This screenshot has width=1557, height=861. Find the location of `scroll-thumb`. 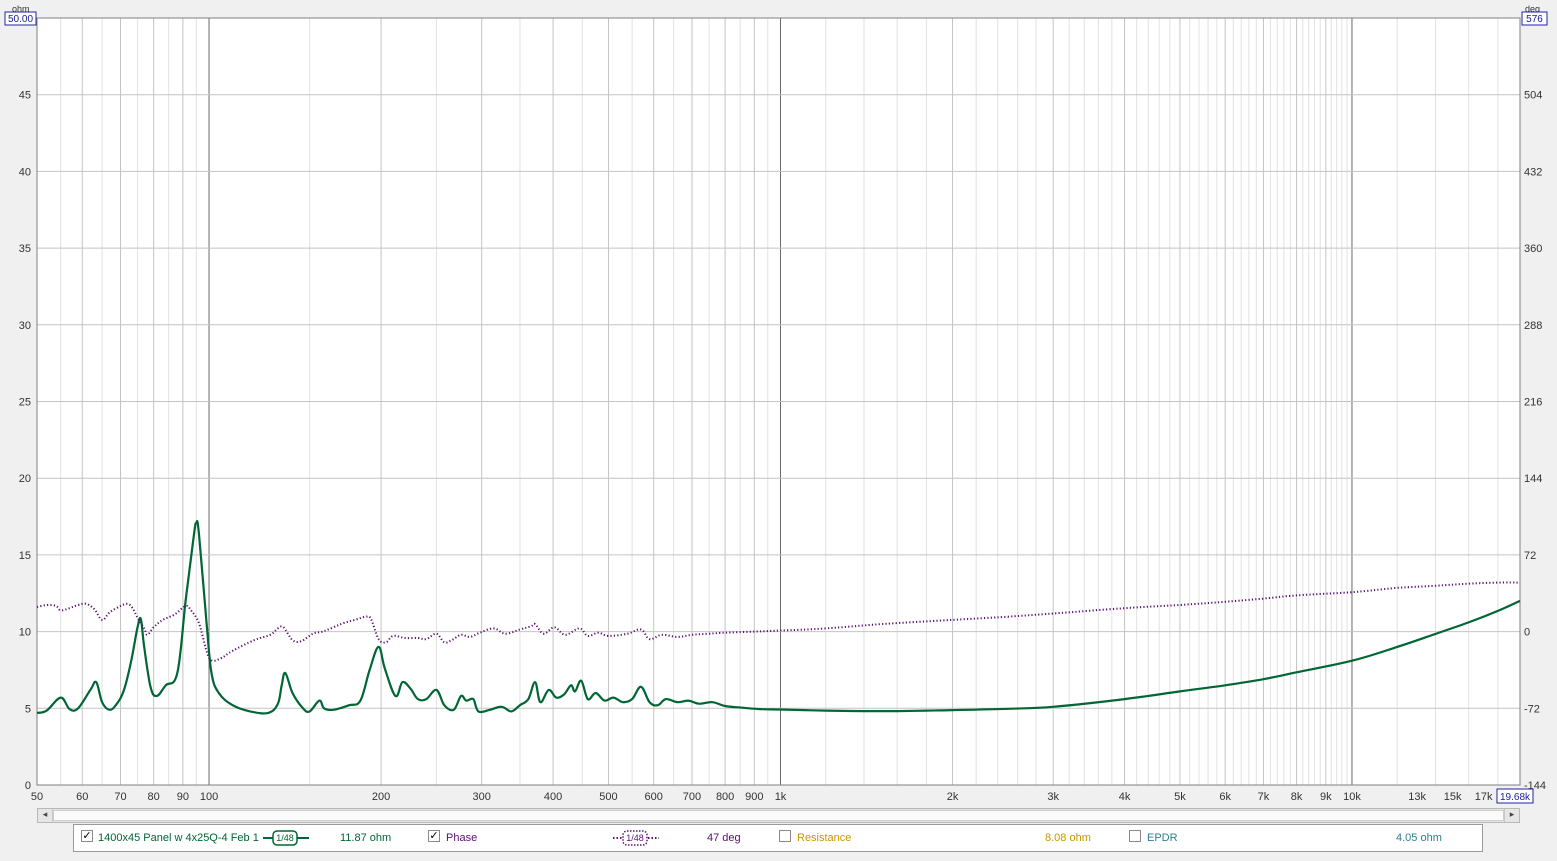

scroll-thumb is located at coordinates (778, 815).